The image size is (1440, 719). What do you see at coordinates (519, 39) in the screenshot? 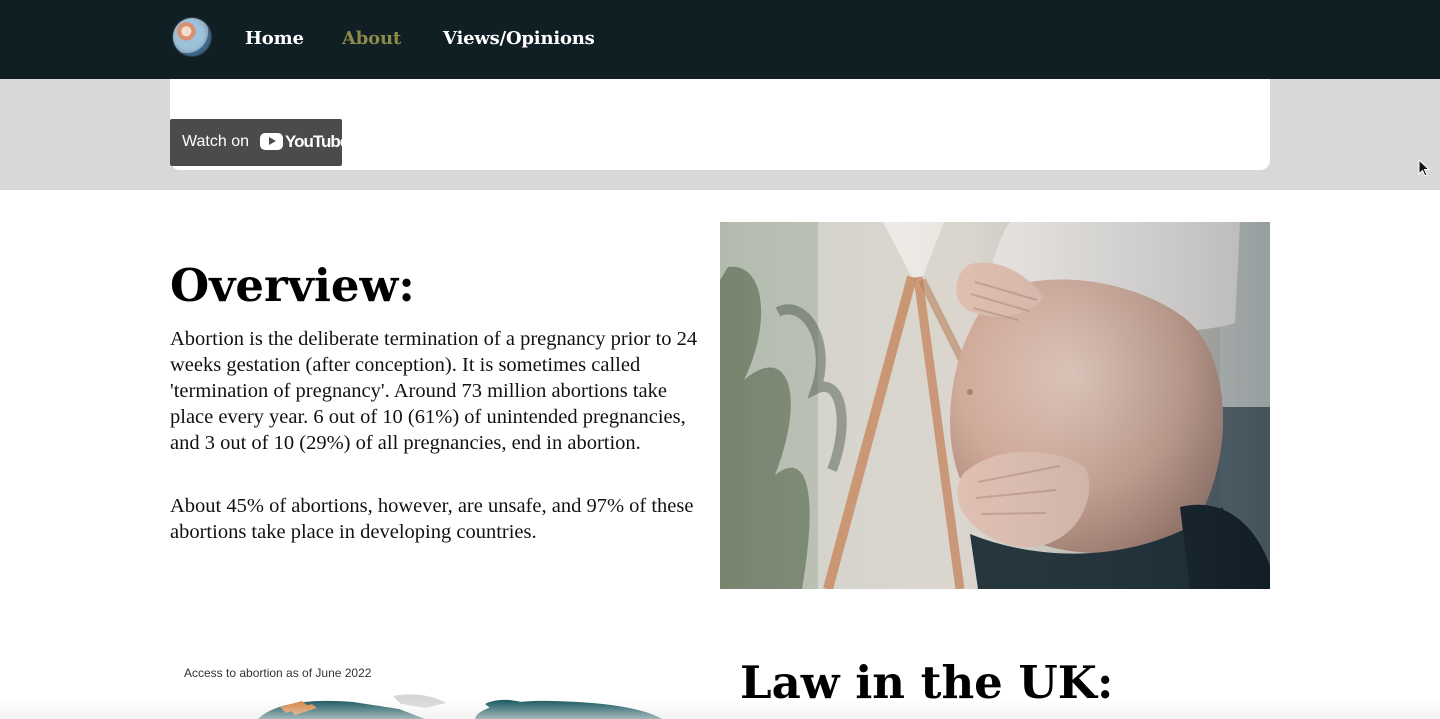
I see `nav-views-opinions-link: Views/Opinions` at bounding box center [519, 39].